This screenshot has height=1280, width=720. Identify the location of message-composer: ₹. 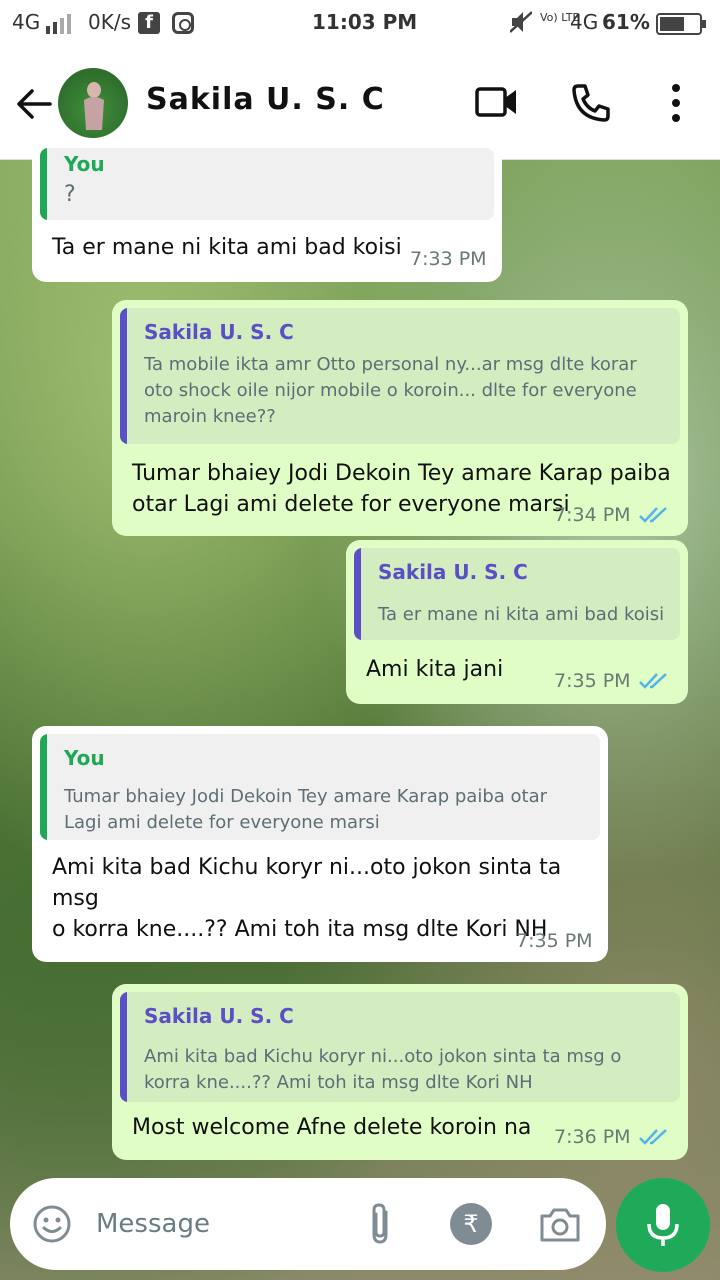
(308, 1224).